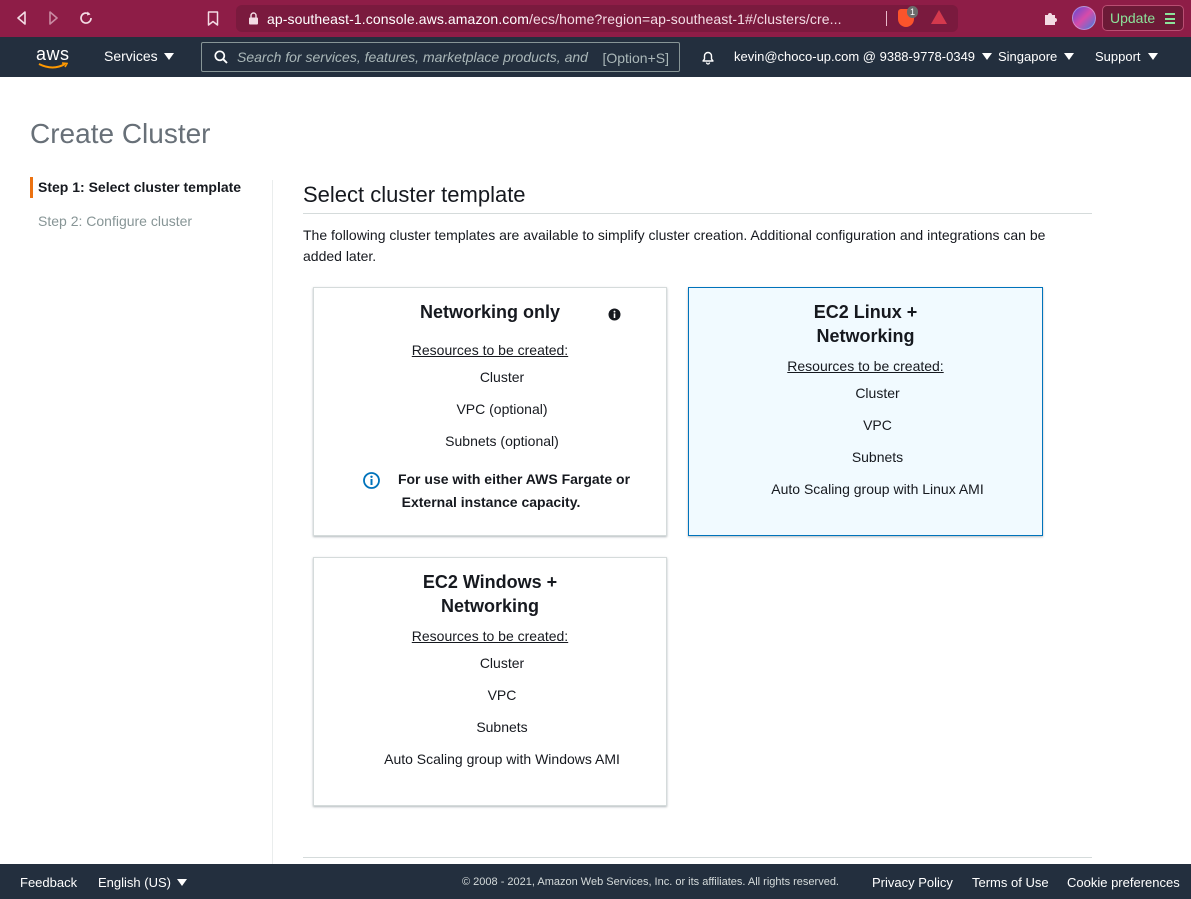 This screenshot has width=1191, height=899. What do you see at coordinates (1133, 18) in the screenshot?
I see `update-label: Update` at bounding box center [1133, 18].